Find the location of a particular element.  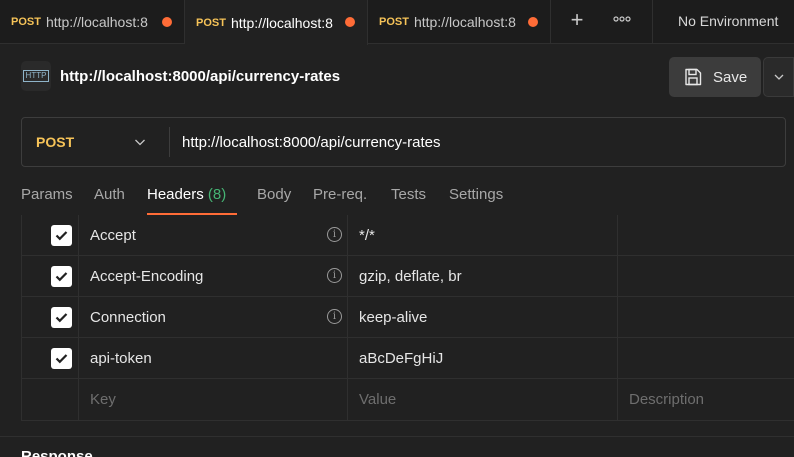

plus-icon: + is located at coordinates (577, 21).